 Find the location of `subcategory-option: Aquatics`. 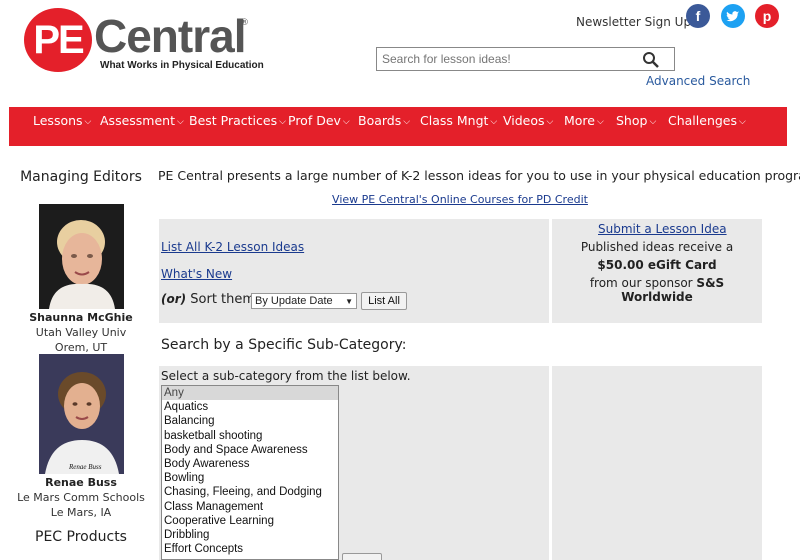

subcategory-option: Aquatics is located at coordinates (250, 407).